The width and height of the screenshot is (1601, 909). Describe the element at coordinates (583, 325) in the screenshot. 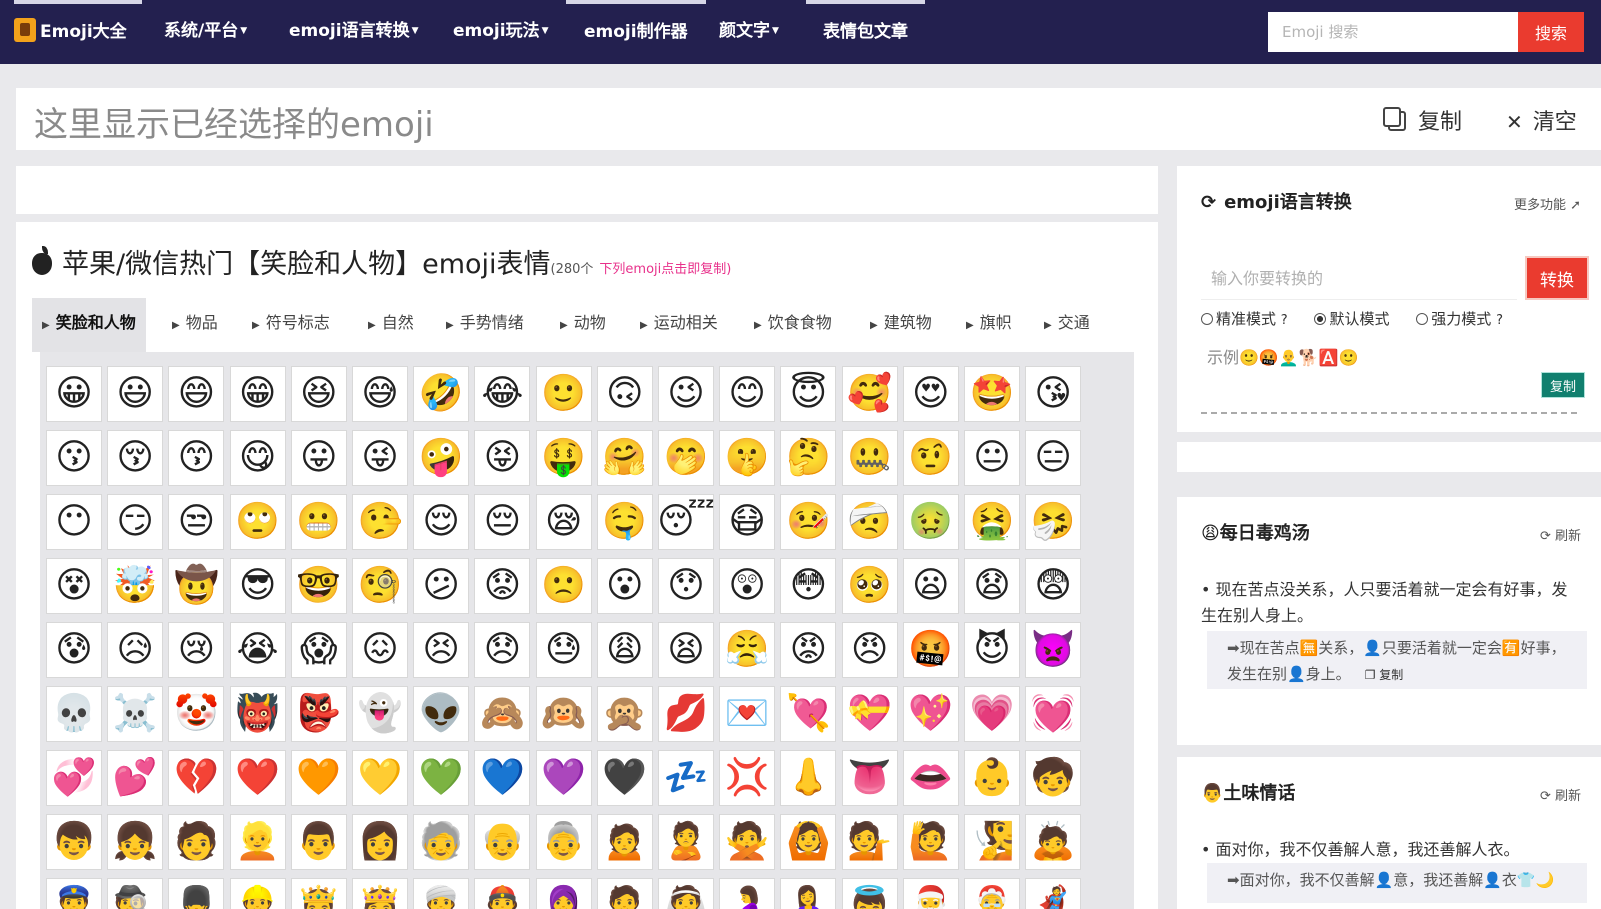

I see `tab-animals: ▶ 动物` at that location.